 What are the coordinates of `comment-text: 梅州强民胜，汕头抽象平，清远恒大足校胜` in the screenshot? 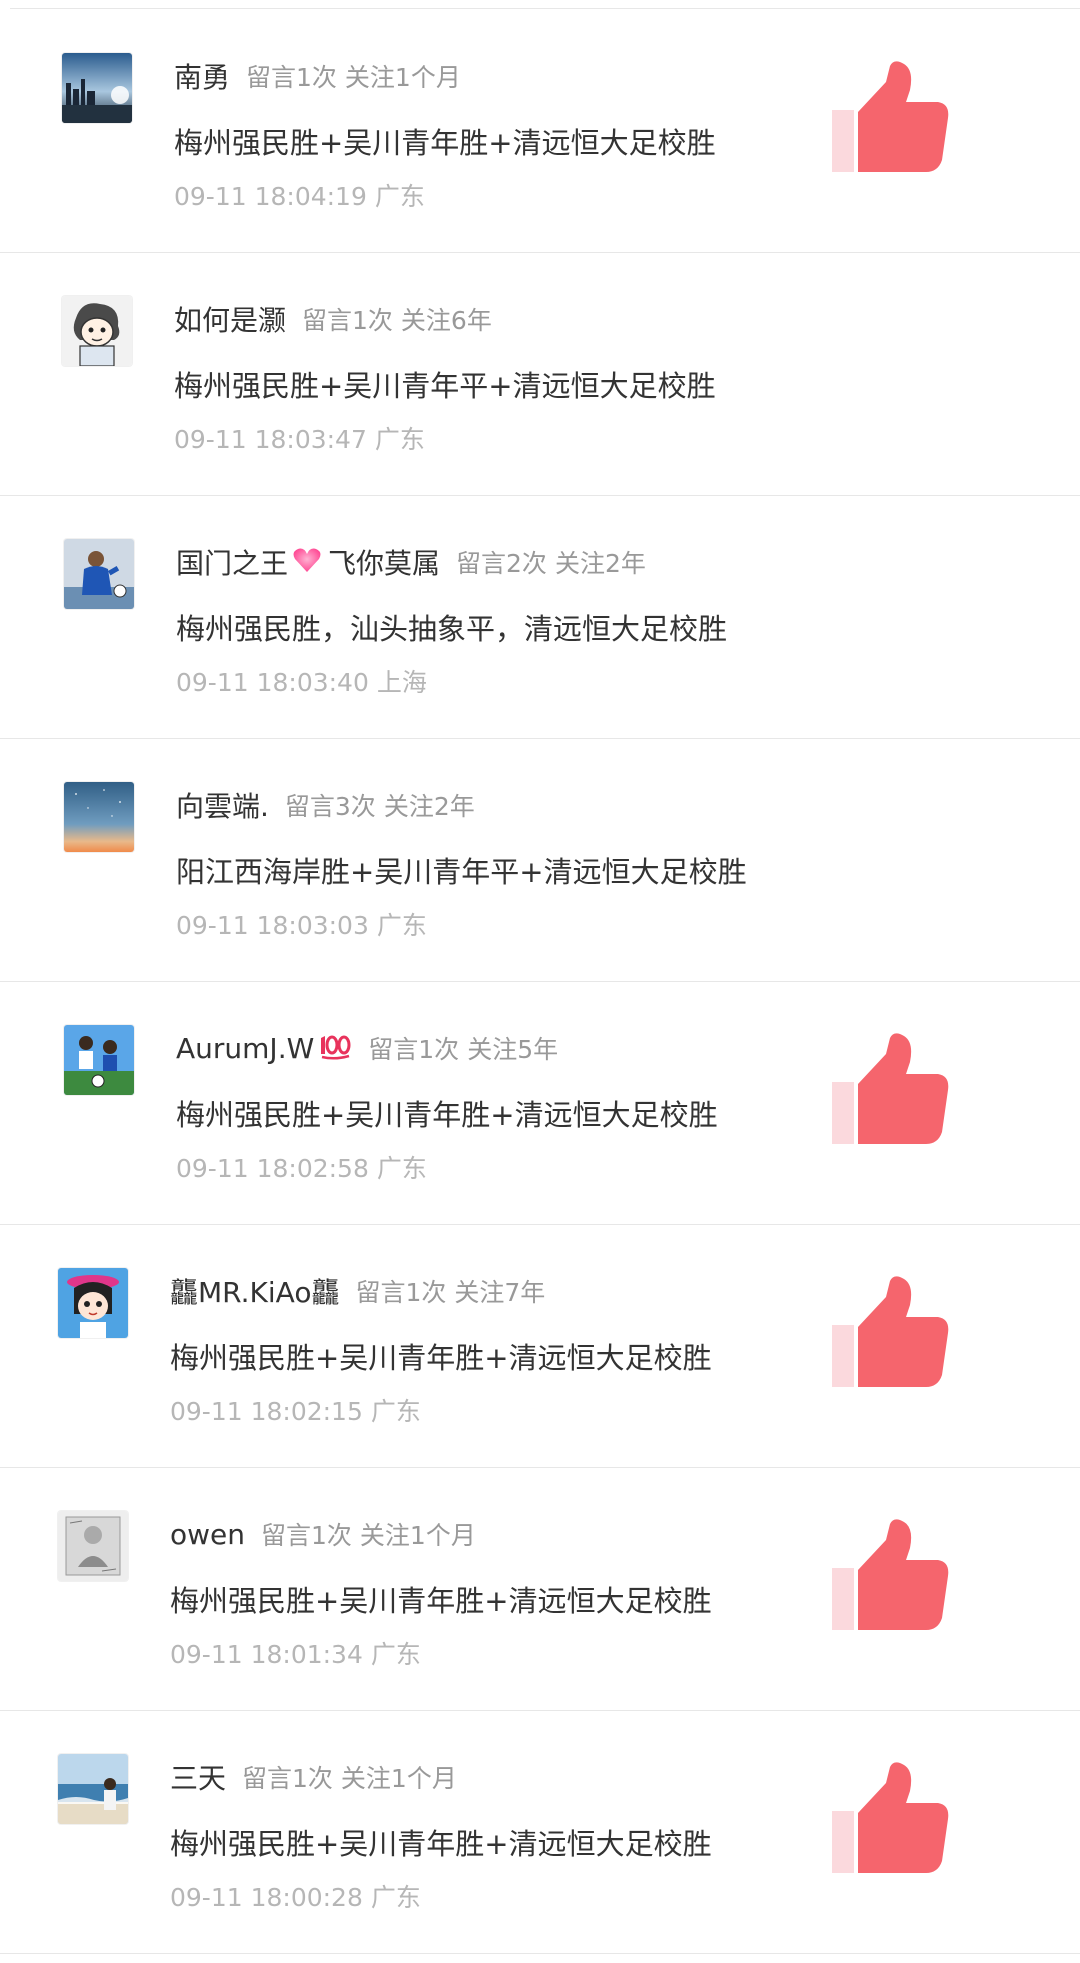 It's located at (452, 629).